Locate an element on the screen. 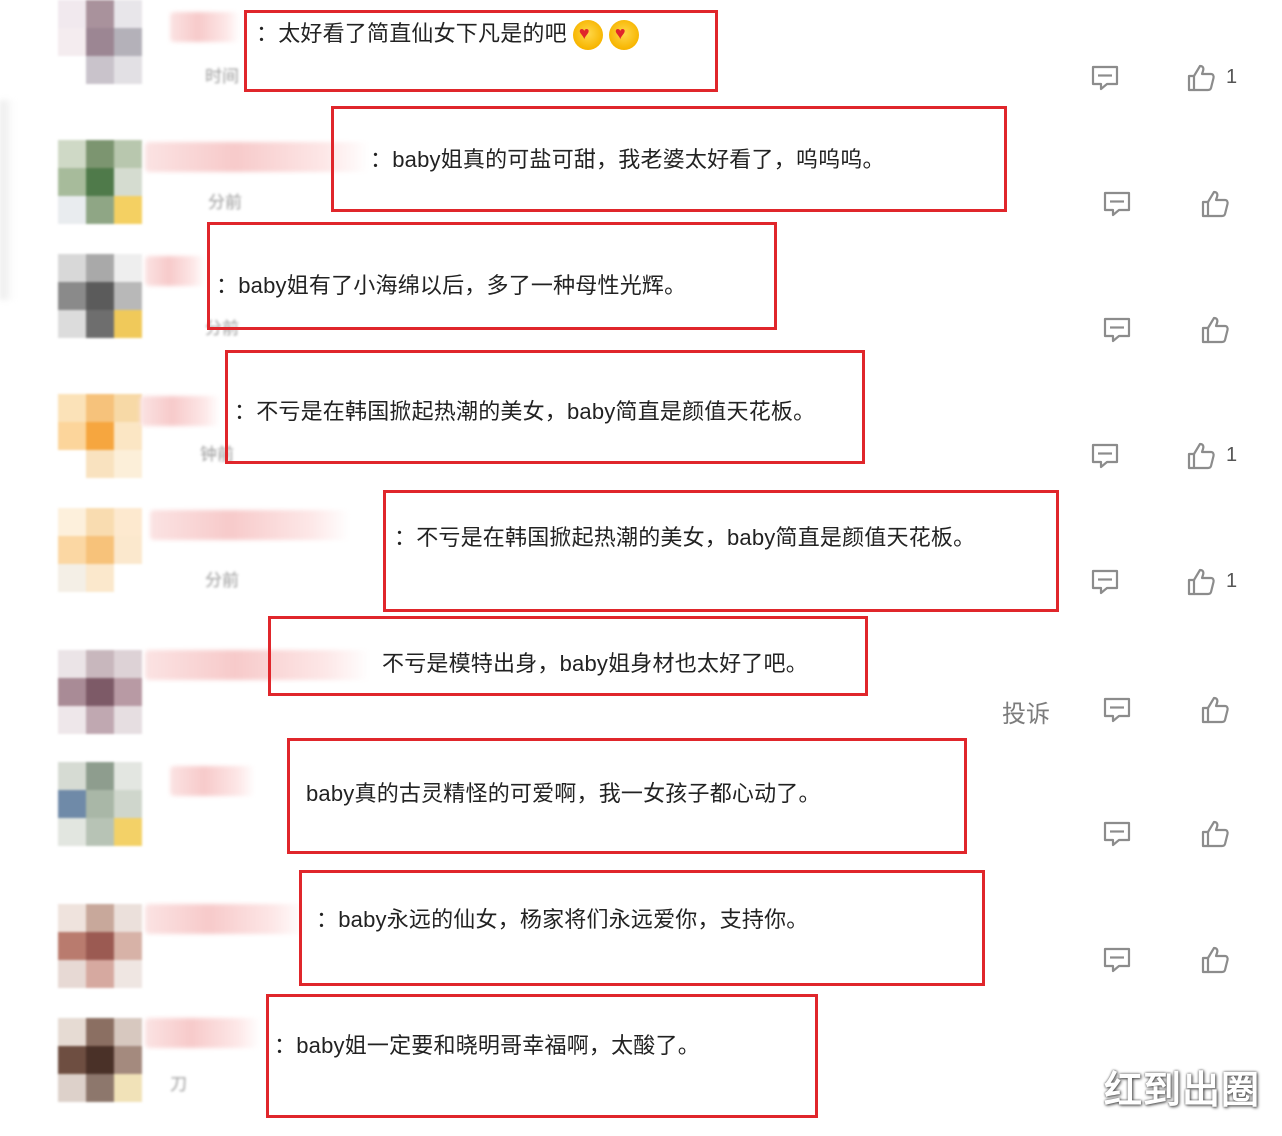  report-link: 投诉 is located at coordinates (1026, 711).